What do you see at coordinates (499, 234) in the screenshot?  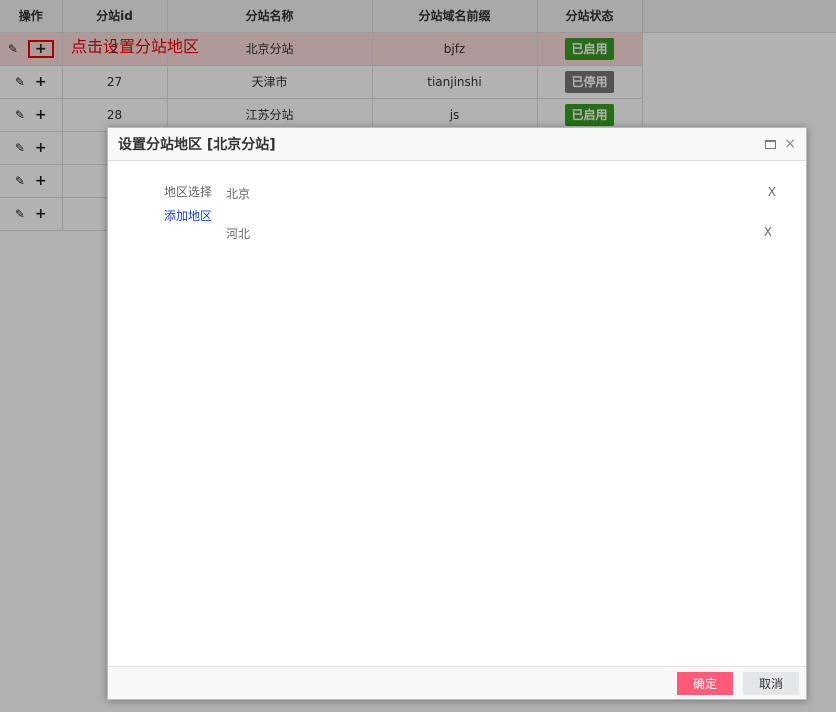 I see `region-item: 河北 X` at bounding box center [499, 234].